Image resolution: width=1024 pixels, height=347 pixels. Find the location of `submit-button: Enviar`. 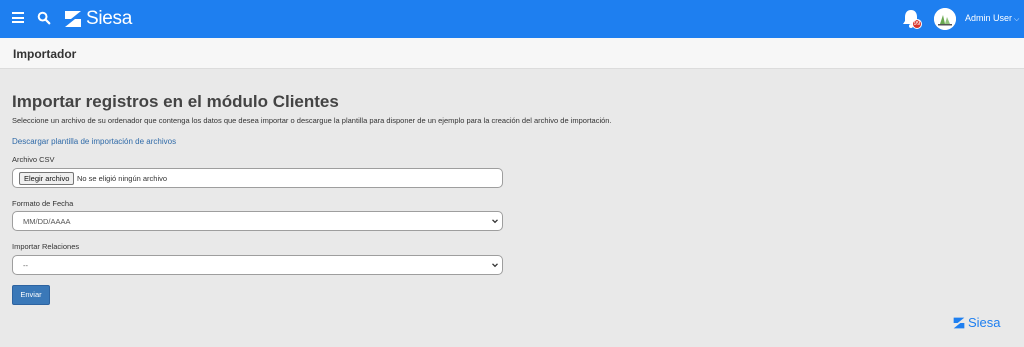

submit-button: Enviar is located at coordinates (31, 295).